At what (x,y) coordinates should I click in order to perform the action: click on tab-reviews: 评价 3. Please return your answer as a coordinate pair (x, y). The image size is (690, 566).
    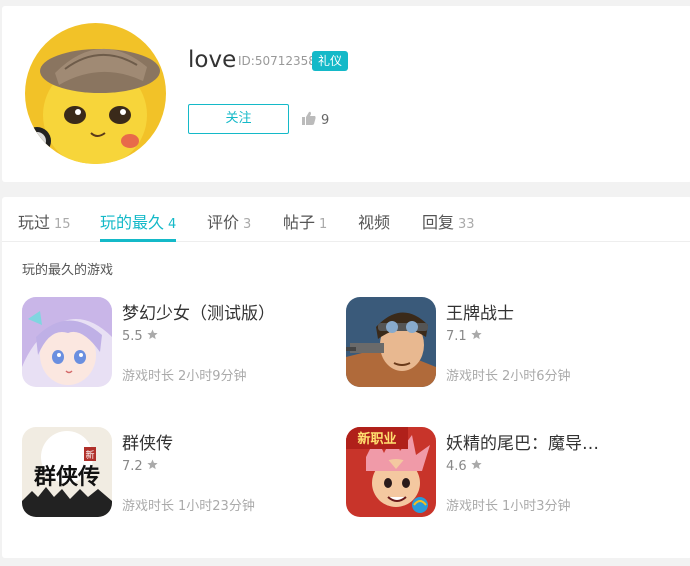
    Looking at the image, I should click on (229, 221).